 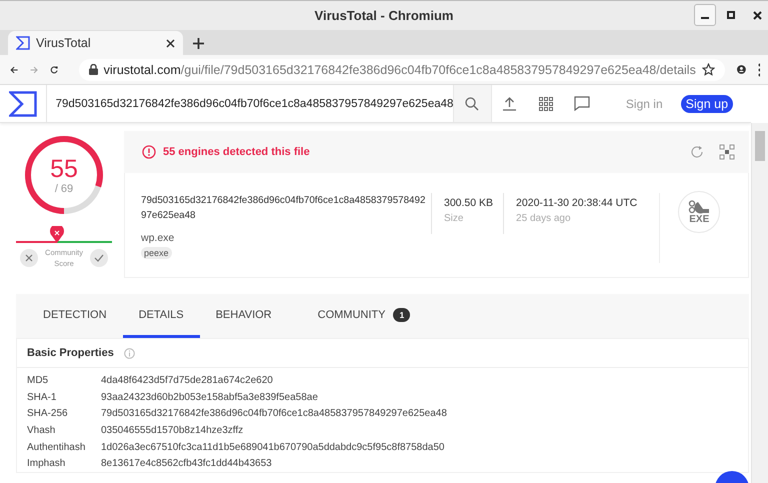 I want to click on file-hash: 79d503165d32176842fe386d96c04fb70f6ce1c8a4858379578492 97e625ea48, so click(x=283, y=208).